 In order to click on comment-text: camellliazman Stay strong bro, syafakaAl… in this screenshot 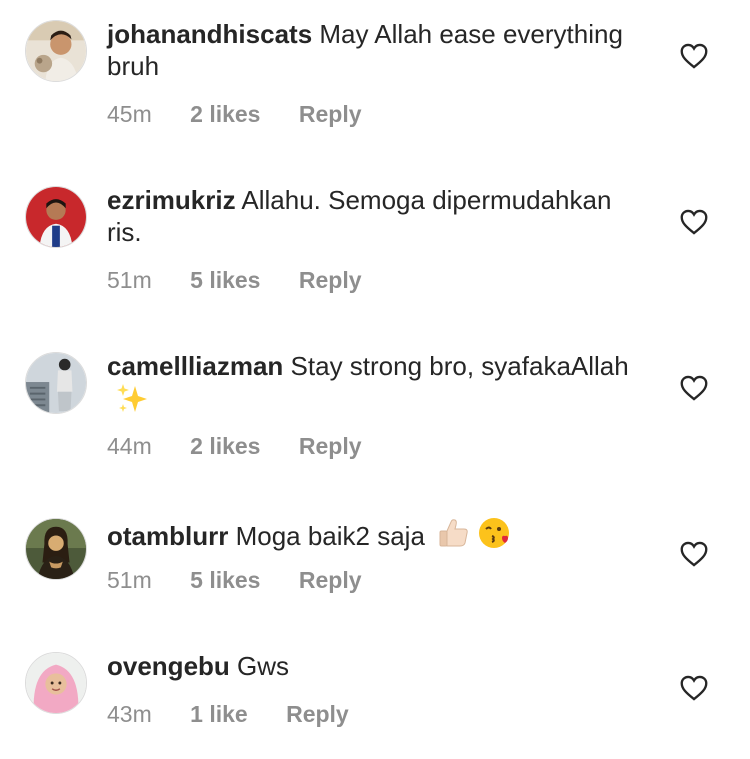, I will do `click(374, 384)`.